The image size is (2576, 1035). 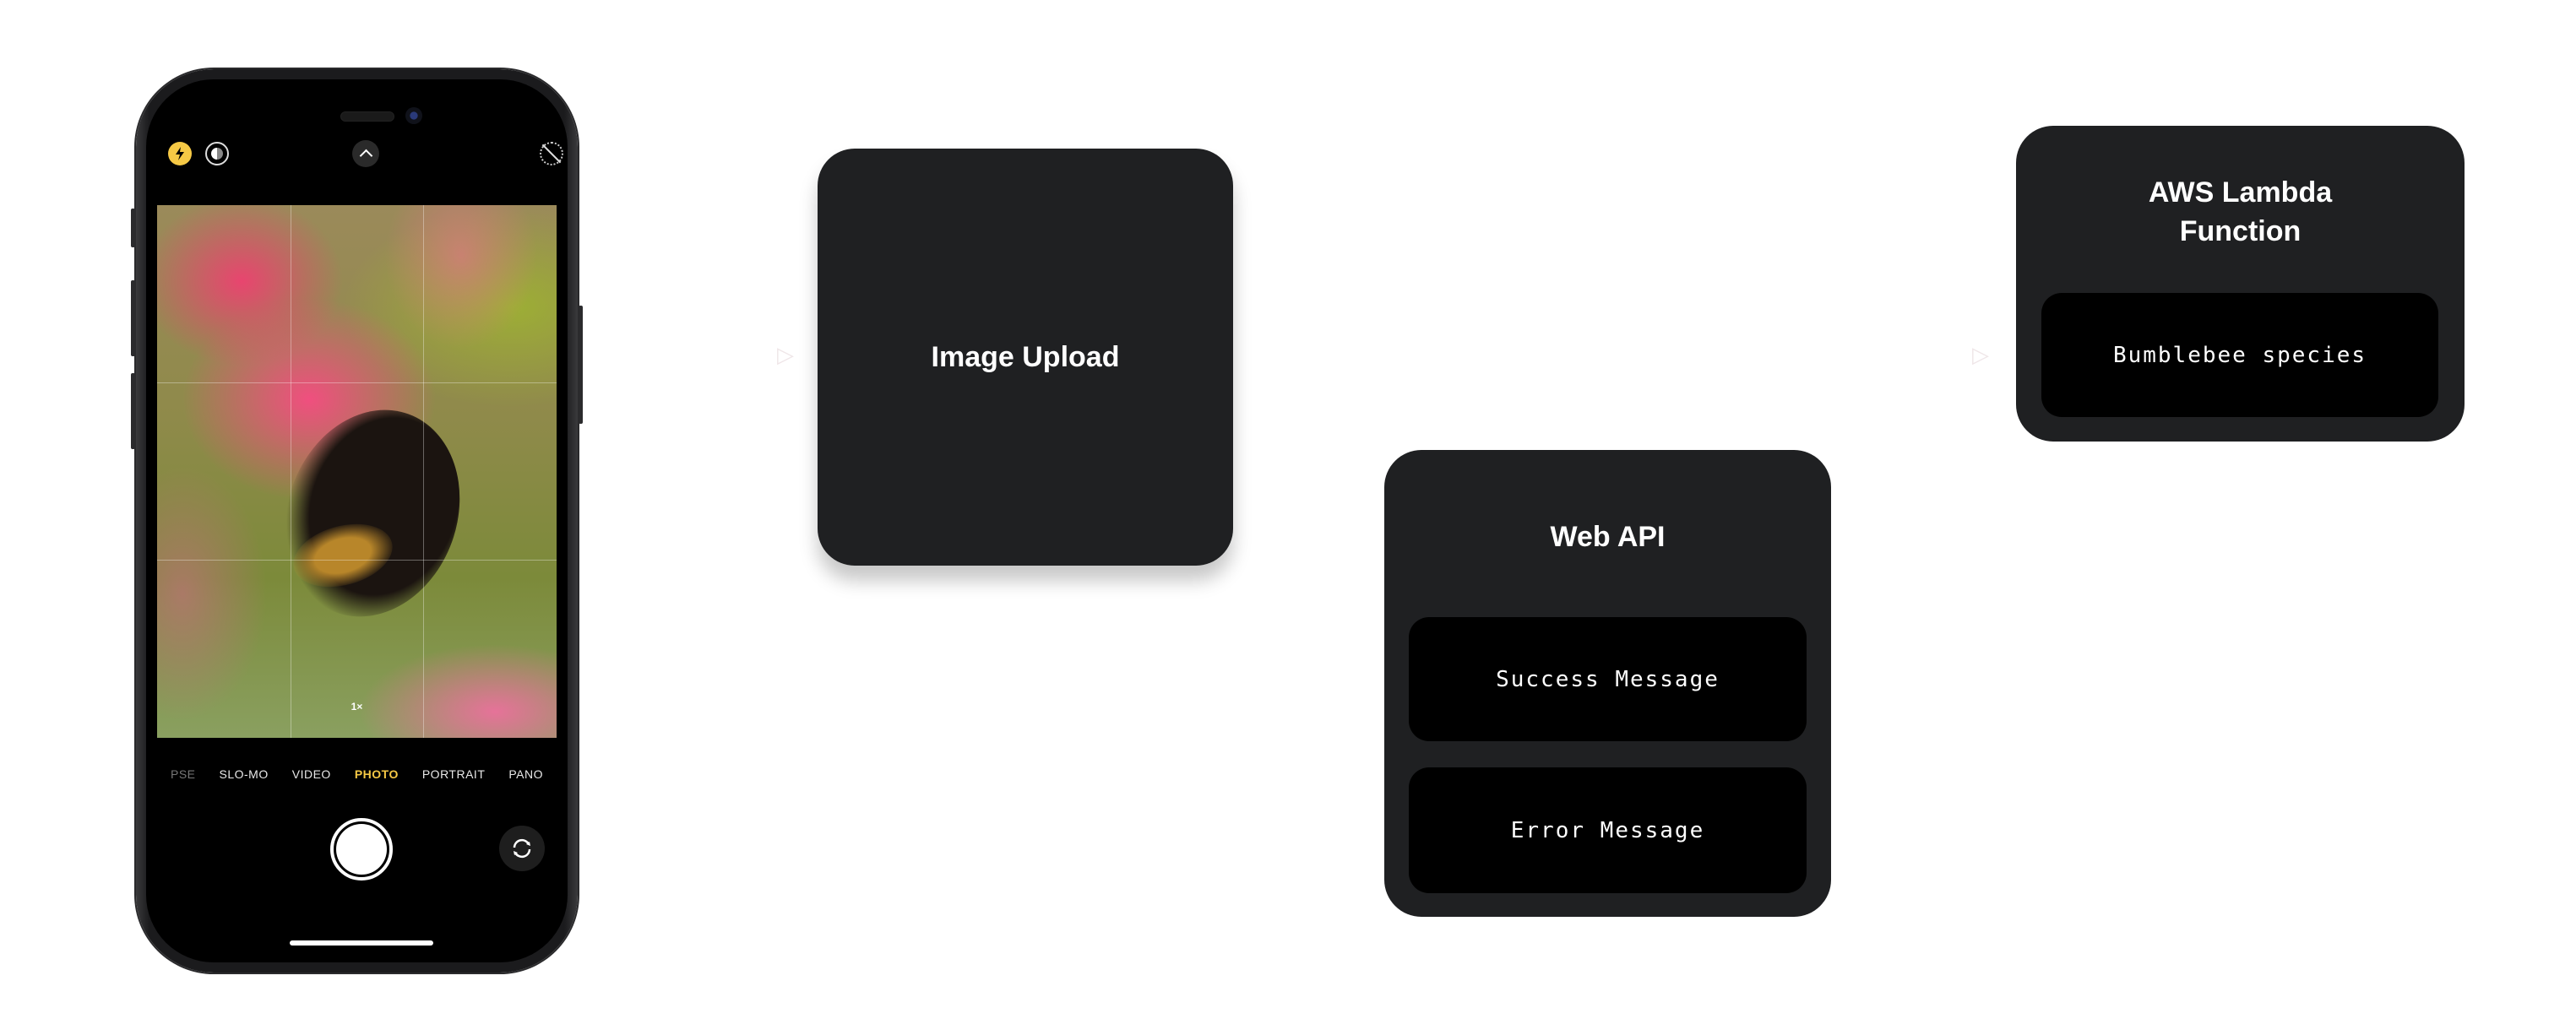 What do you see at coordinates (581, 365) in the screenshot?
I see `power-button` at bounding box center [581, 365].